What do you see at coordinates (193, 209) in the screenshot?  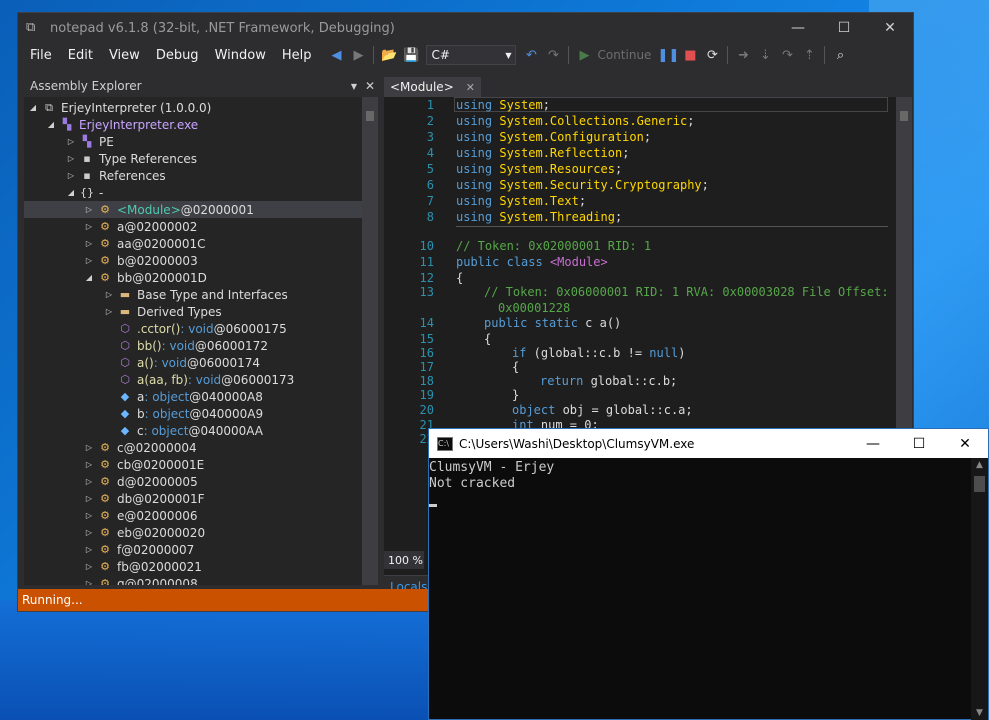 I see `tree-item-module-class: ▷ ⚙ <Module> @02000001` at bounding box center [193, 209].